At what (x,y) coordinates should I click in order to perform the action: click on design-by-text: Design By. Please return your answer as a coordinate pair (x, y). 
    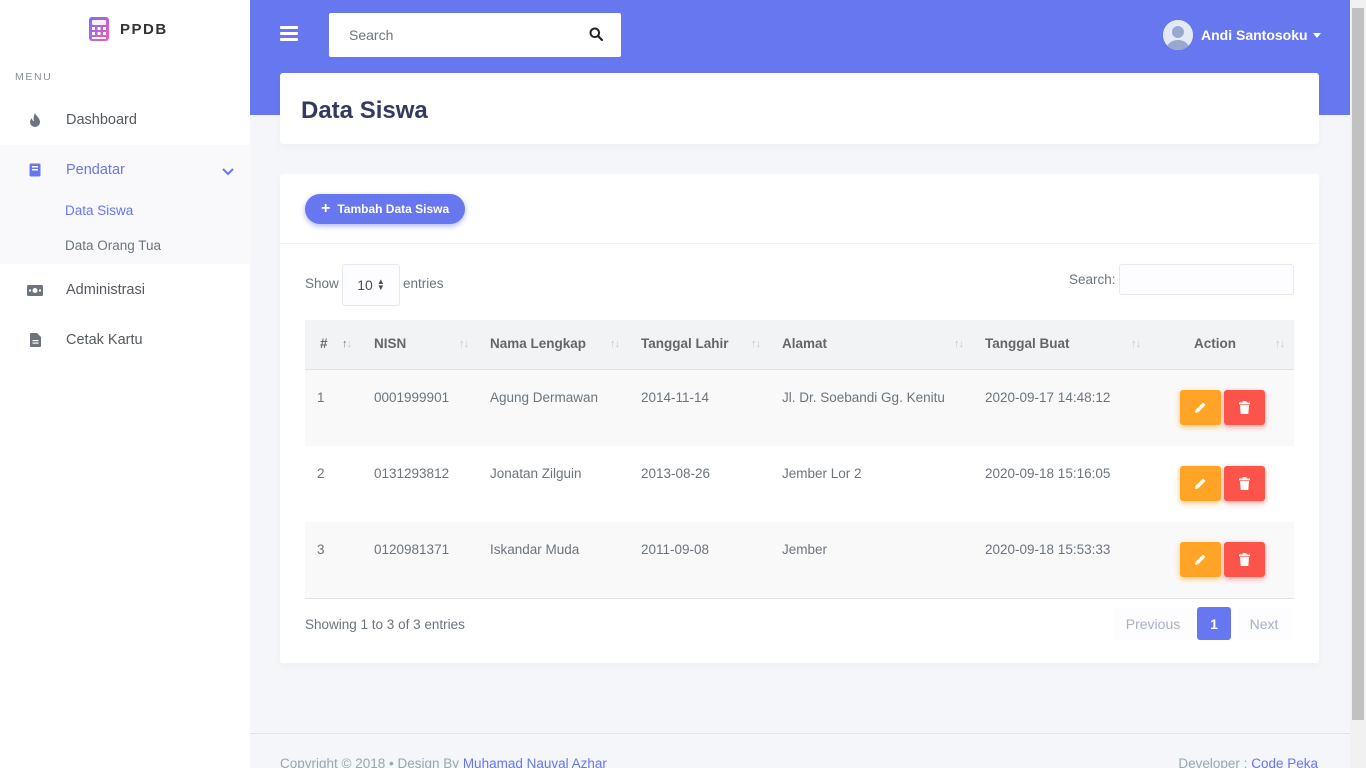
    Looking at the image, I should click on (428, 762).